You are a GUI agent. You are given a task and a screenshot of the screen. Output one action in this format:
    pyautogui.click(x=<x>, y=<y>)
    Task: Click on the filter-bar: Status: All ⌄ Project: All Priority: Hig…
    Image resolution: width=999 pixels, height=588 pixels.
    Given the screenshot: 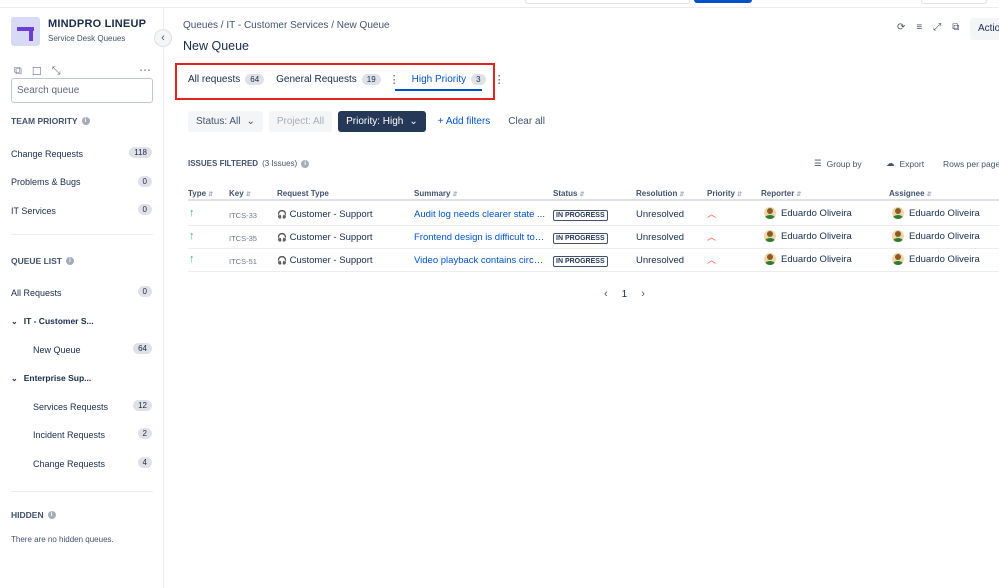 What is the action you would take?
    pyautogui.click(x=369, y=121)
    